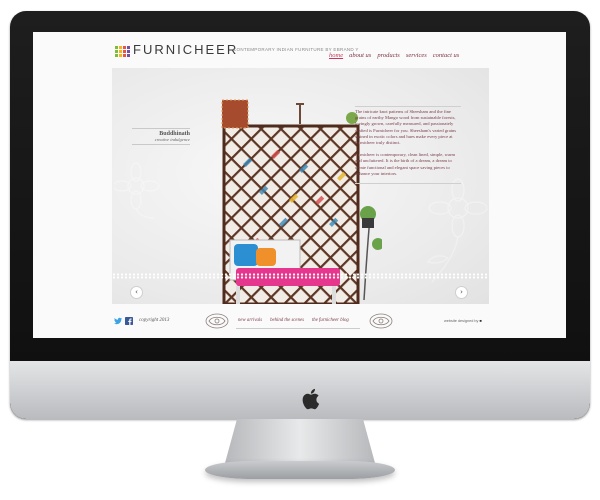  What do you see at coordinates (336, 56) in the screenshot?
I see `nav-item-home: home` at bounding box center [336, 56].